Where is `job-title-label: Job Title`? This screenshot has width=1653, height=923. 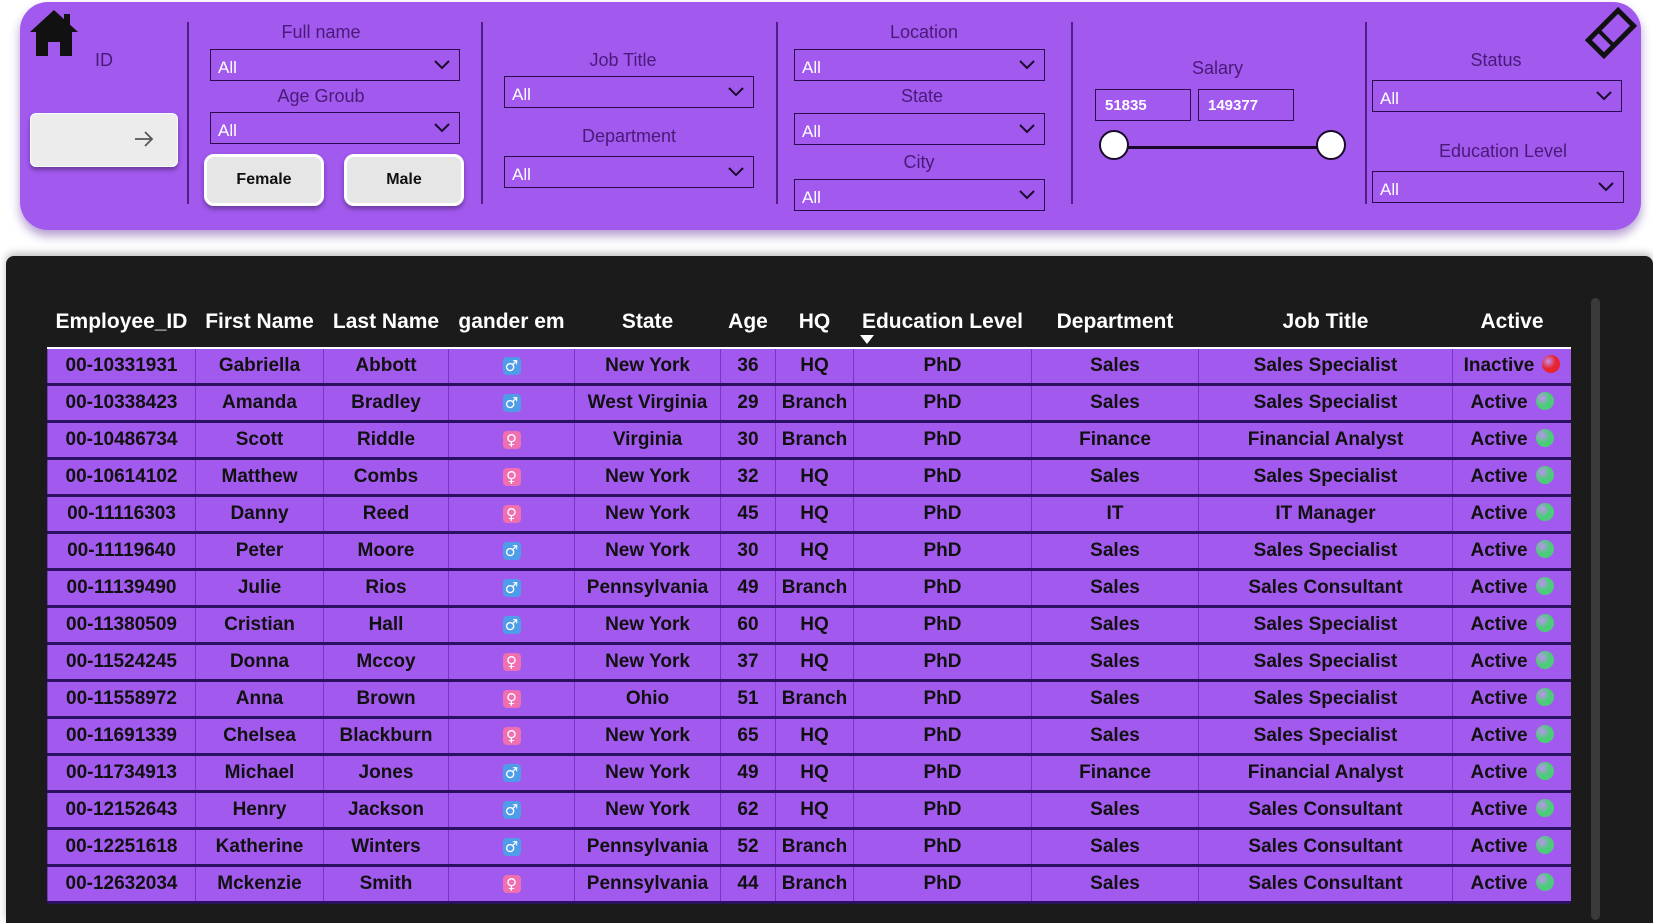 job-title-label: Job Title is located at coordinates (623, 60).